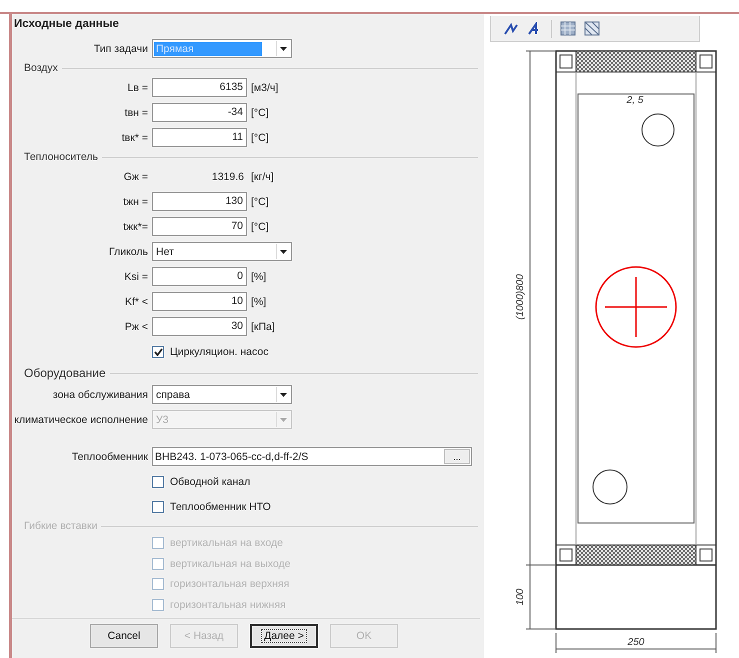  I want to click on input-field: ВНВ243. 1-073-065-cc-d,d-ff-2/S, so click(231, 456).